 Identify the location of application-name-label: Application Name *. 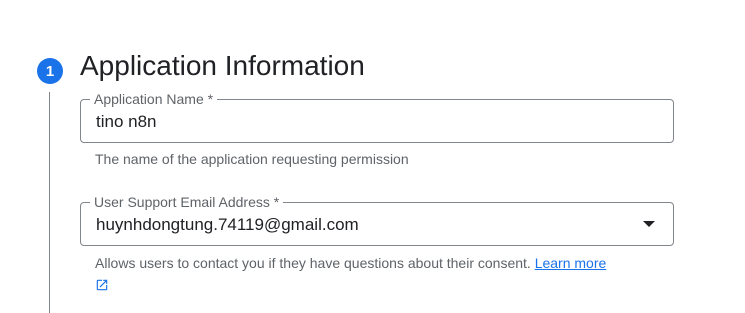
(154, 99).